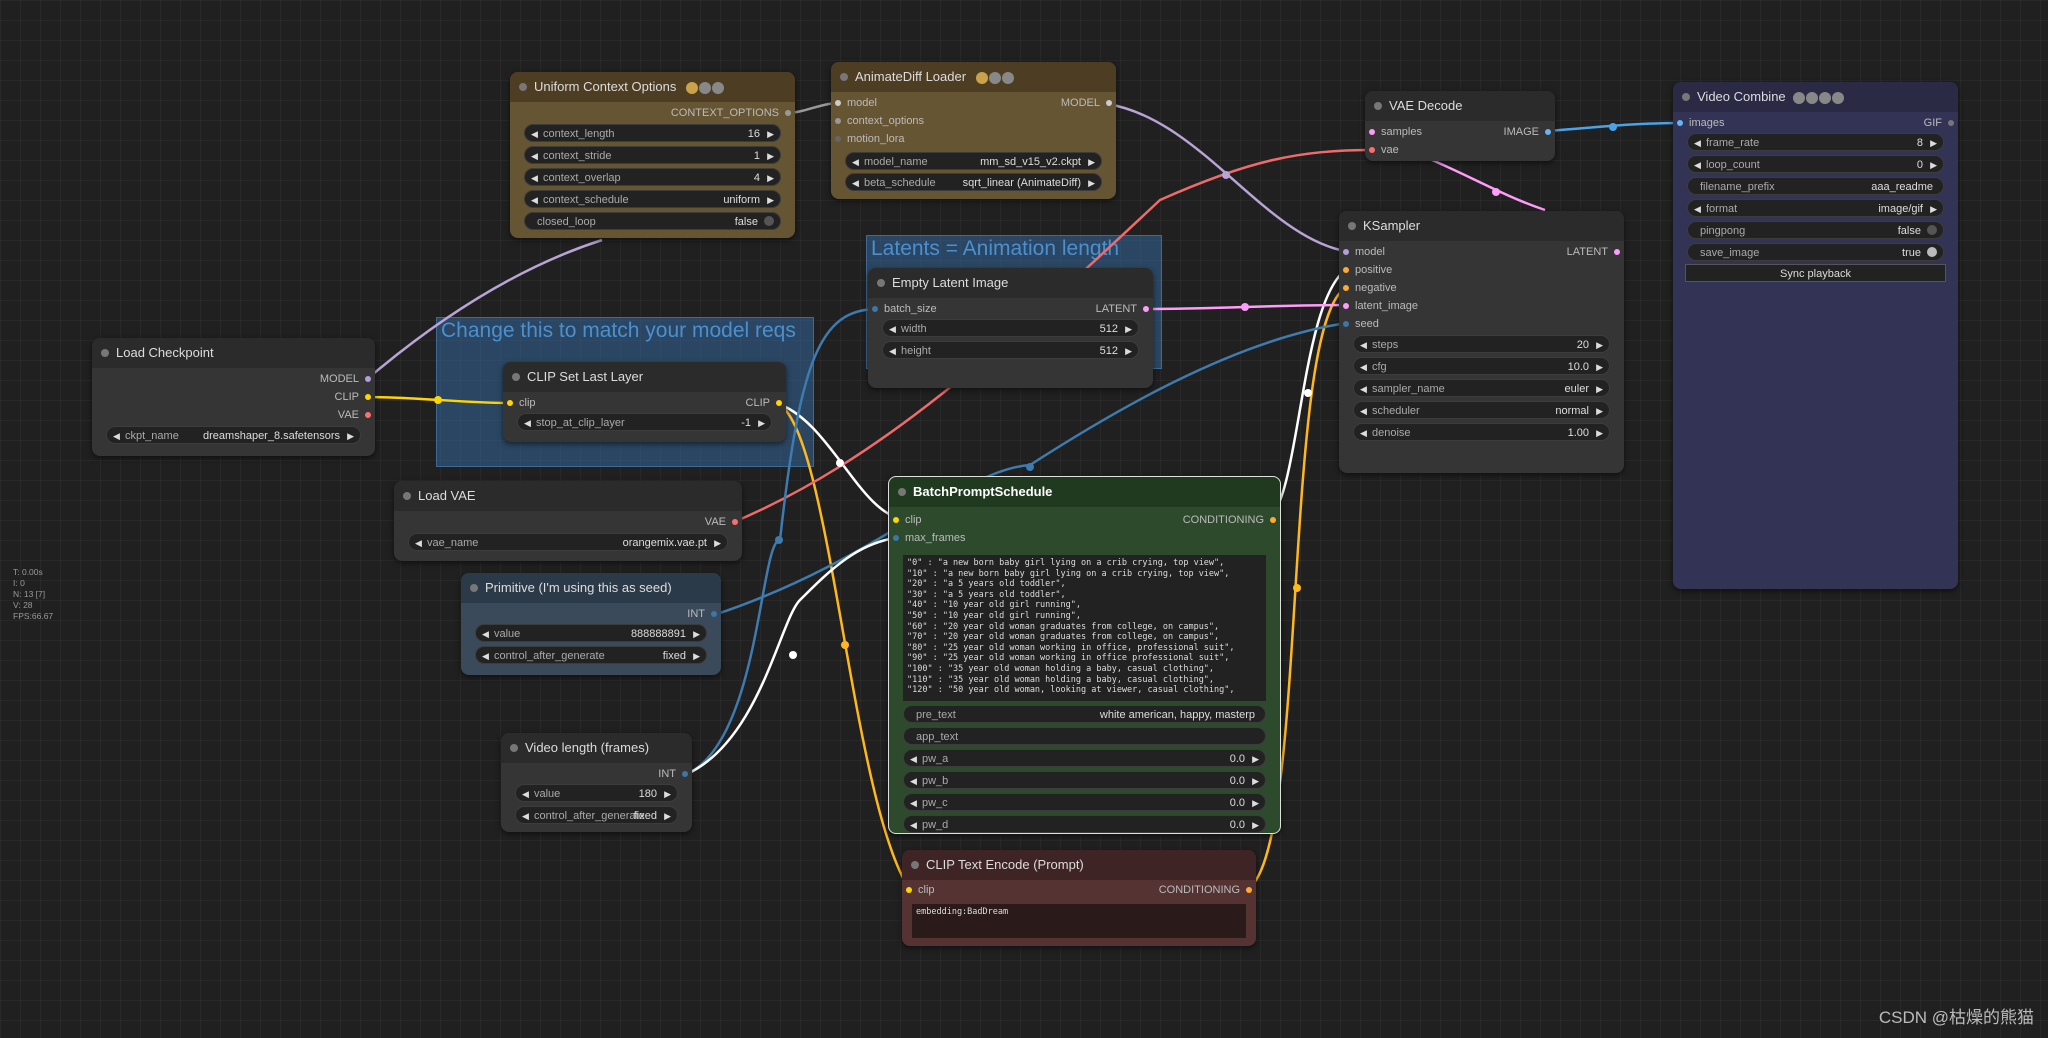 The height and width of the screenshot is (1038, 2048). I want to click on node-title: CLIP Text Encode (Prompt), so click(1079, 865).